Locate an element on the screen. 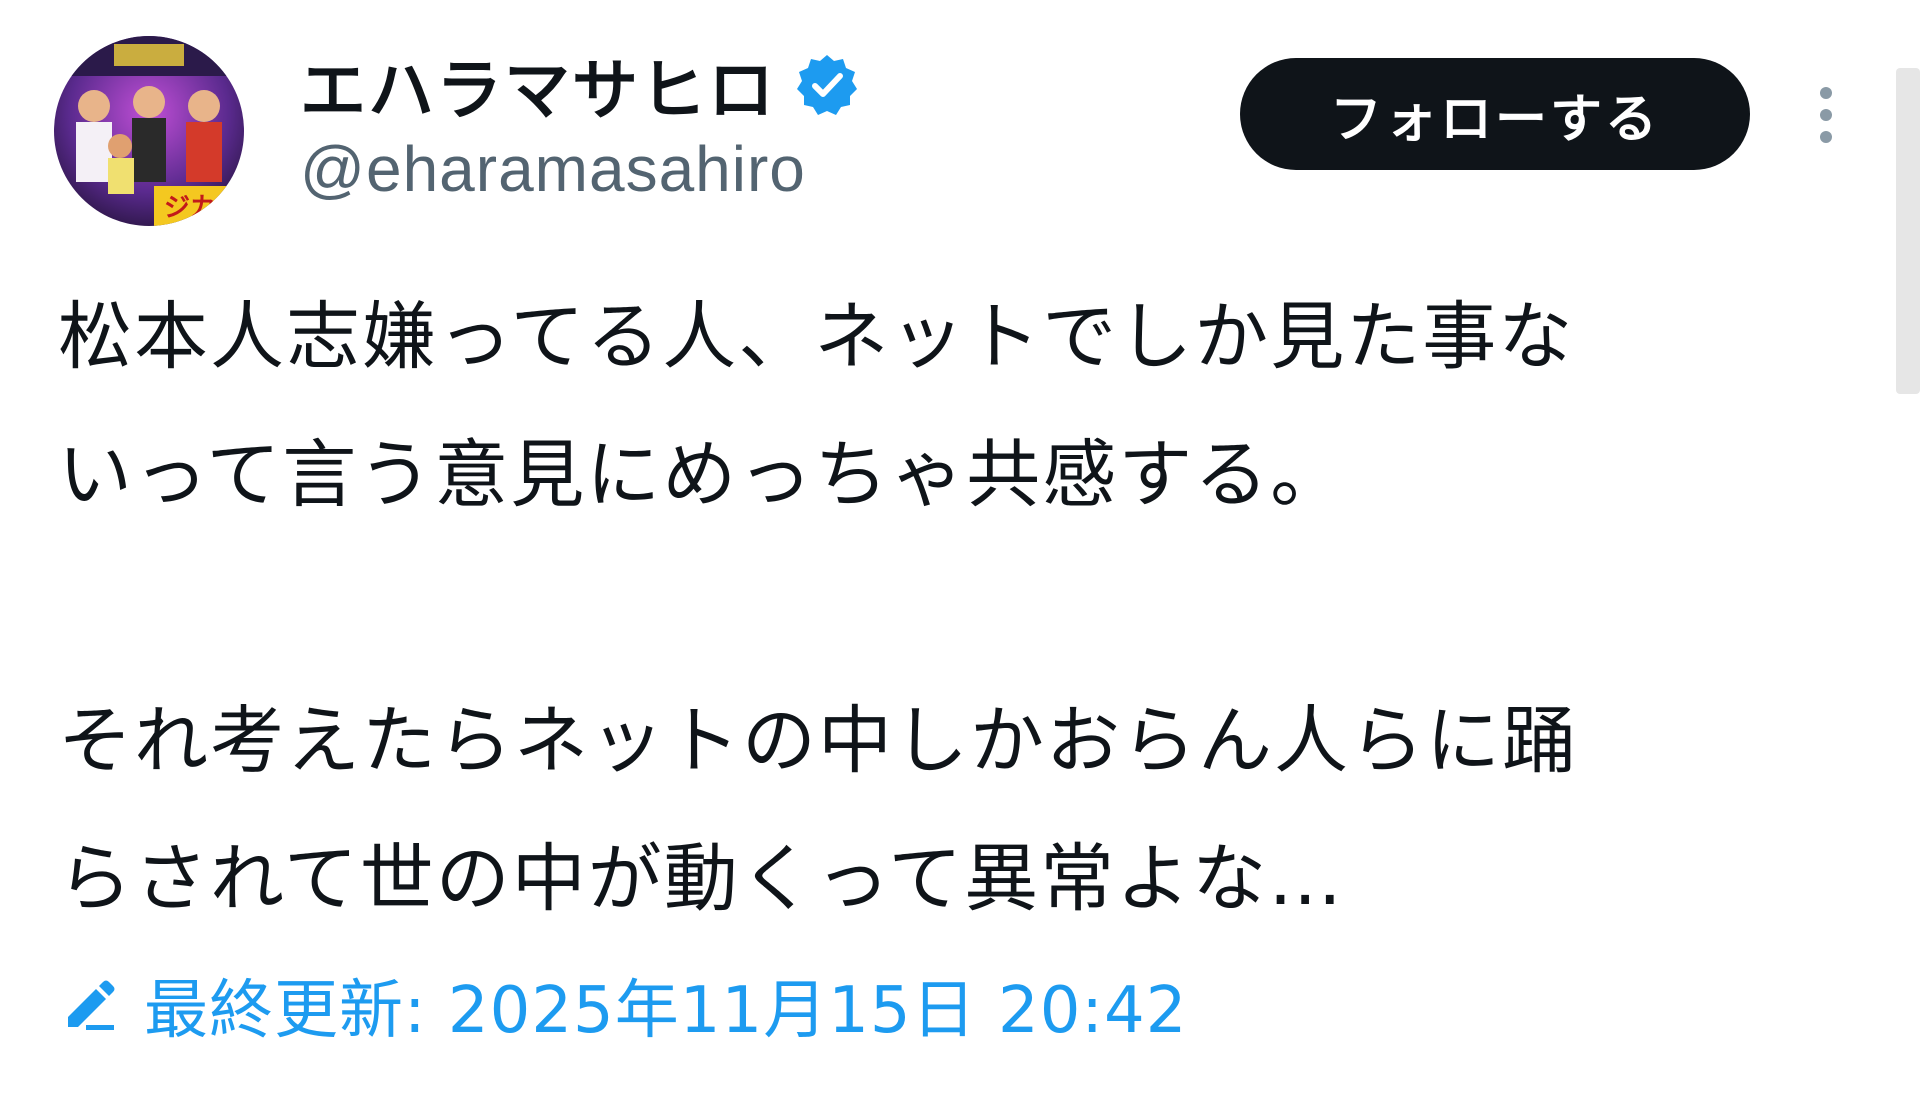 The image size is (1920, 1095). edited-timestamp: 最終更新: 2025年11月15日 20:42 is located at coordinates (666, 1011).